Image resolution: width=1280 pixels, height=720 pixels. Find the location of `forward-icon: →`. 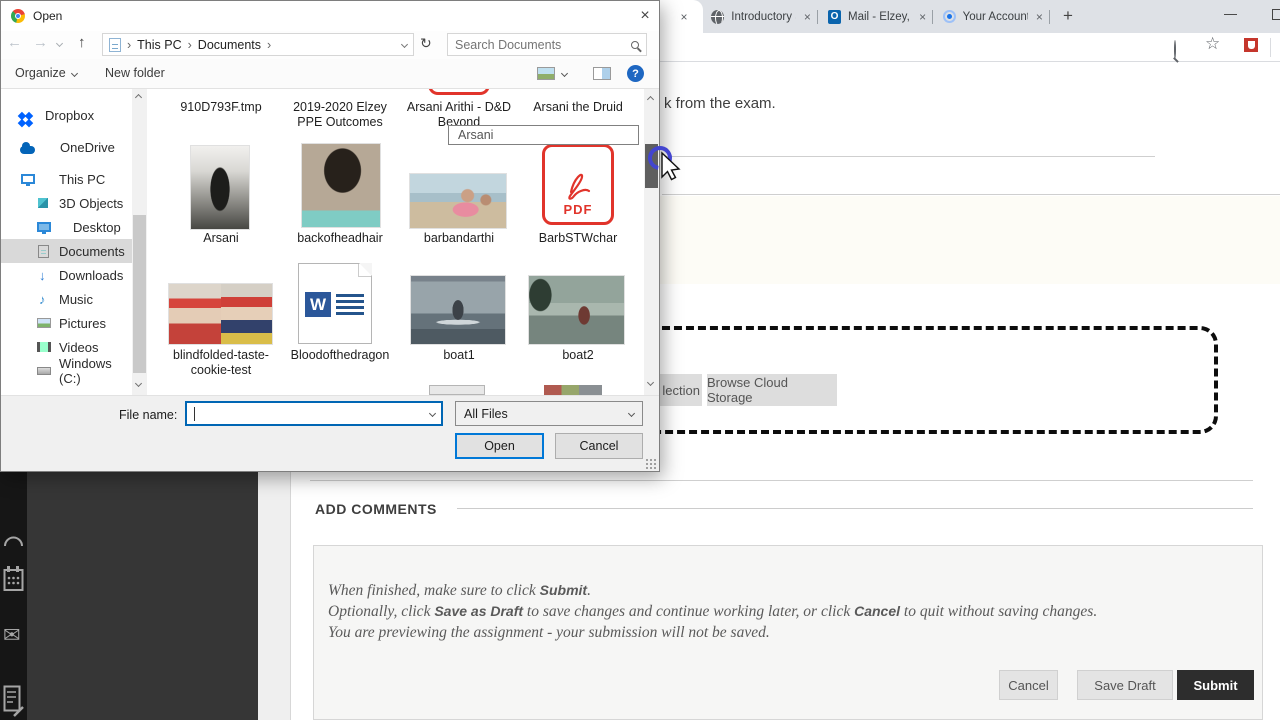

forward-icon: → is located at coordinates (40, 42).